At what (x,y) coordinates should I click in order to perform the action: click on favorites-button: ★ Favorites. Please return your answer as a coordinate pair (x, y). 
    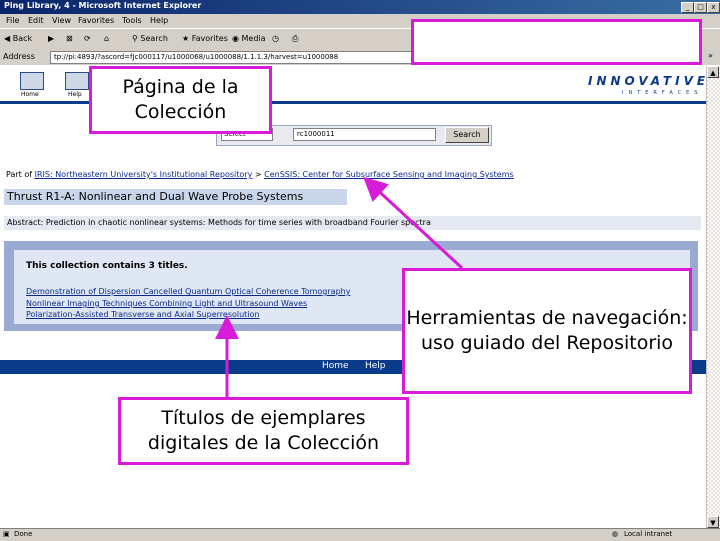
    Looking at the image, I should click on (205, 38).